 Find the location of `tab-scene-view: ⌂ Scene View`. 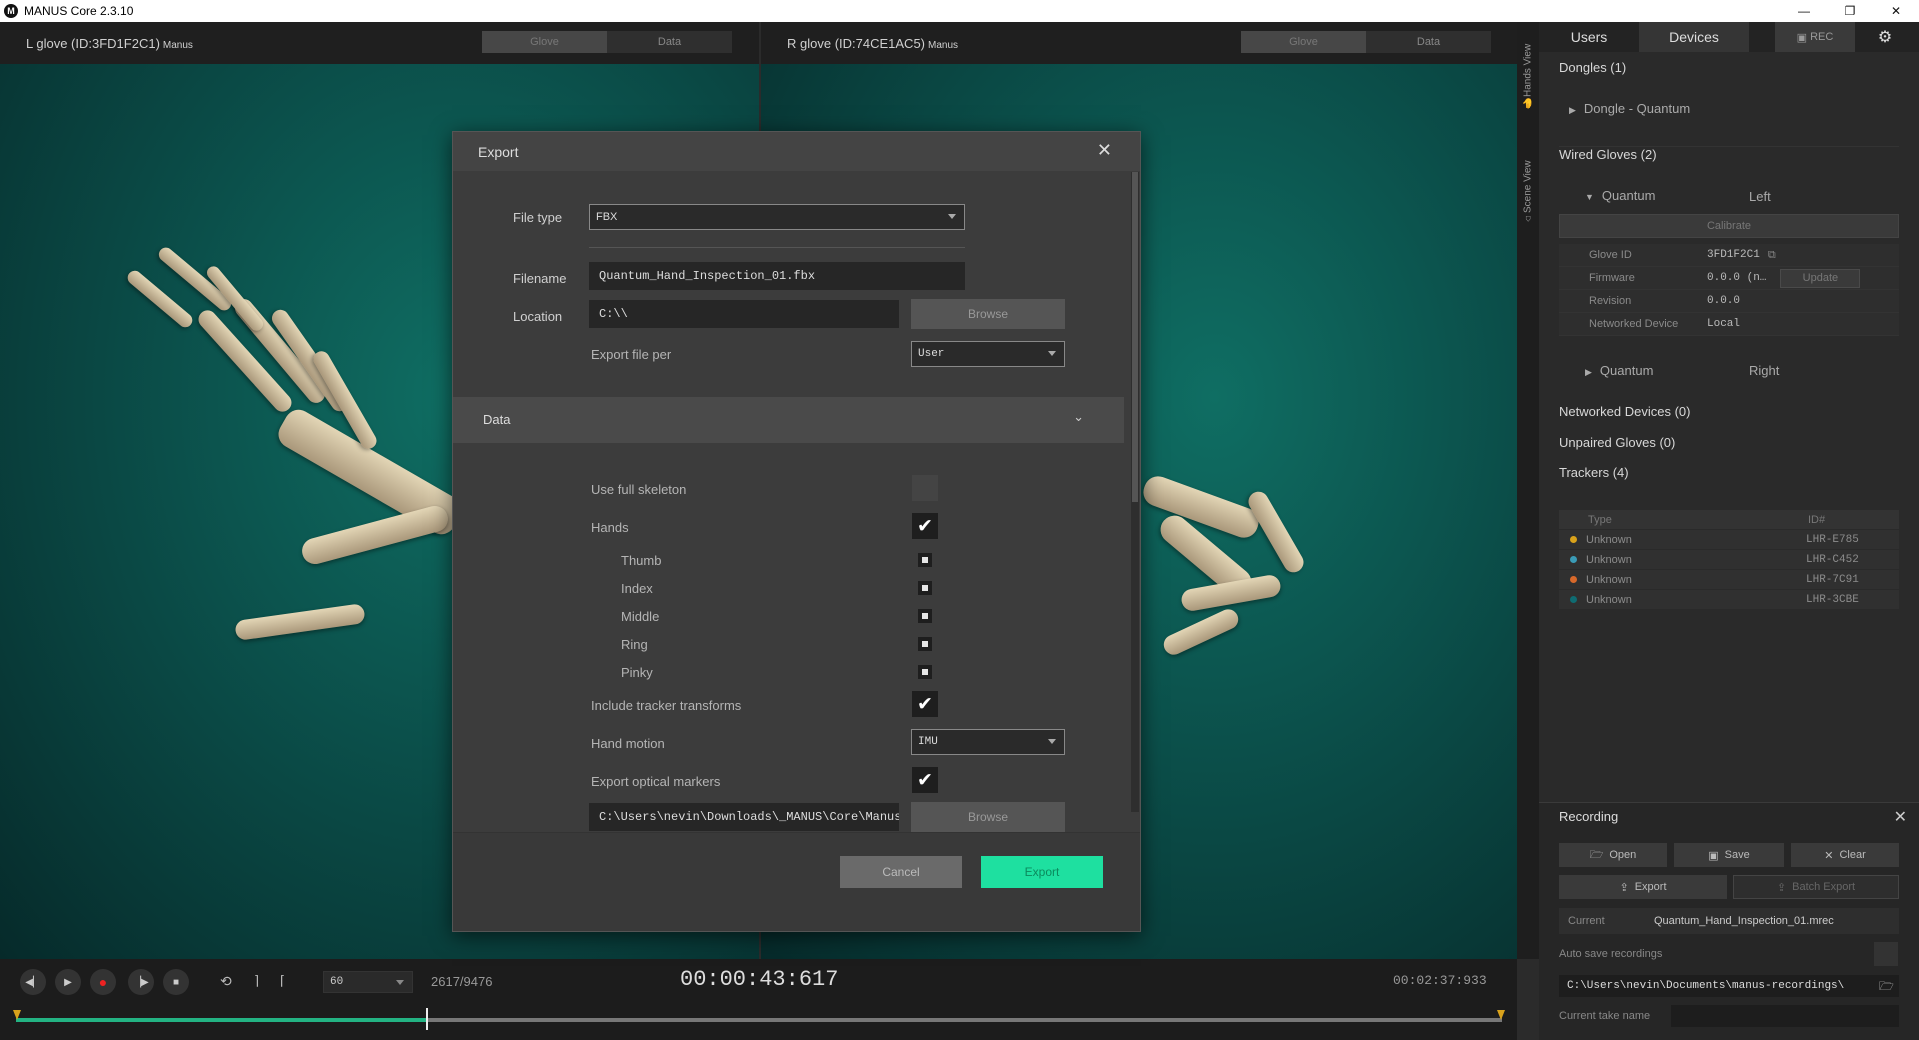

tab-scene-view: ⌂ Scene View is located at coordinates (1528, 192).